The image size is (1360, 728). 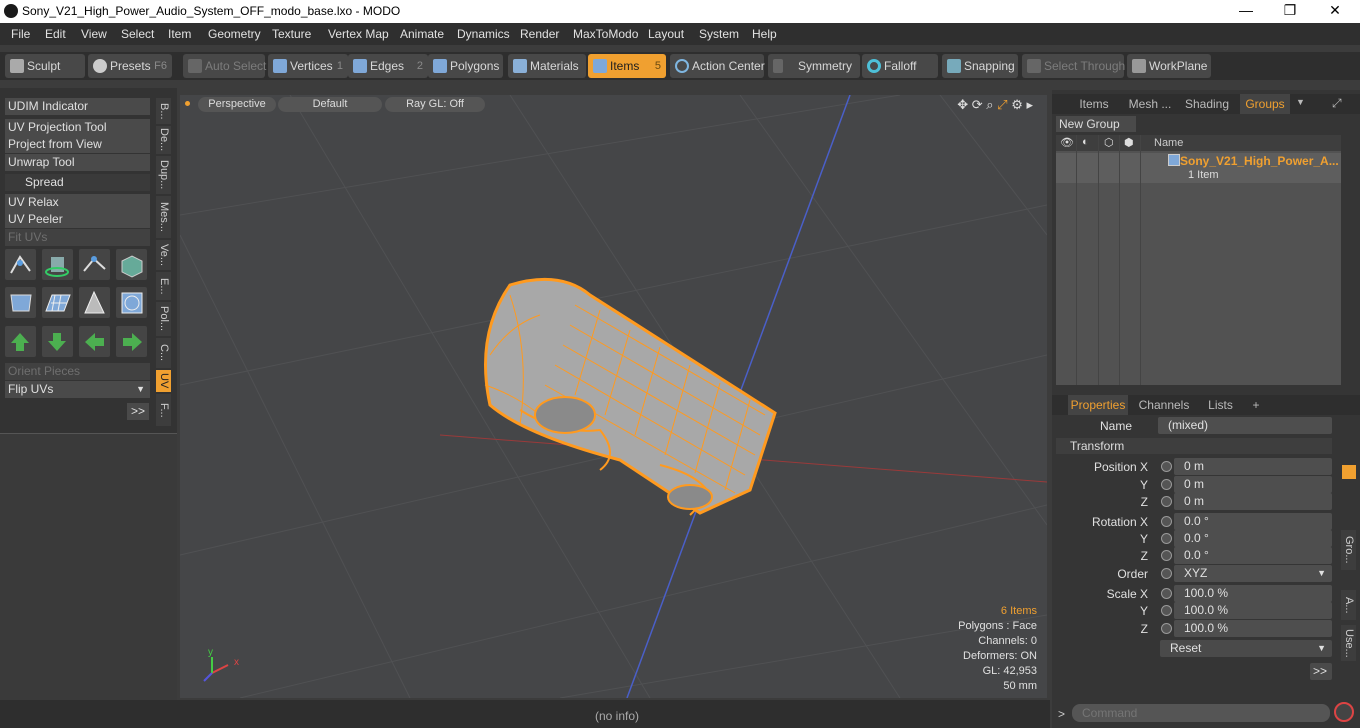 I want to click on menu-edit: Edit, so click(x=55, y=34).